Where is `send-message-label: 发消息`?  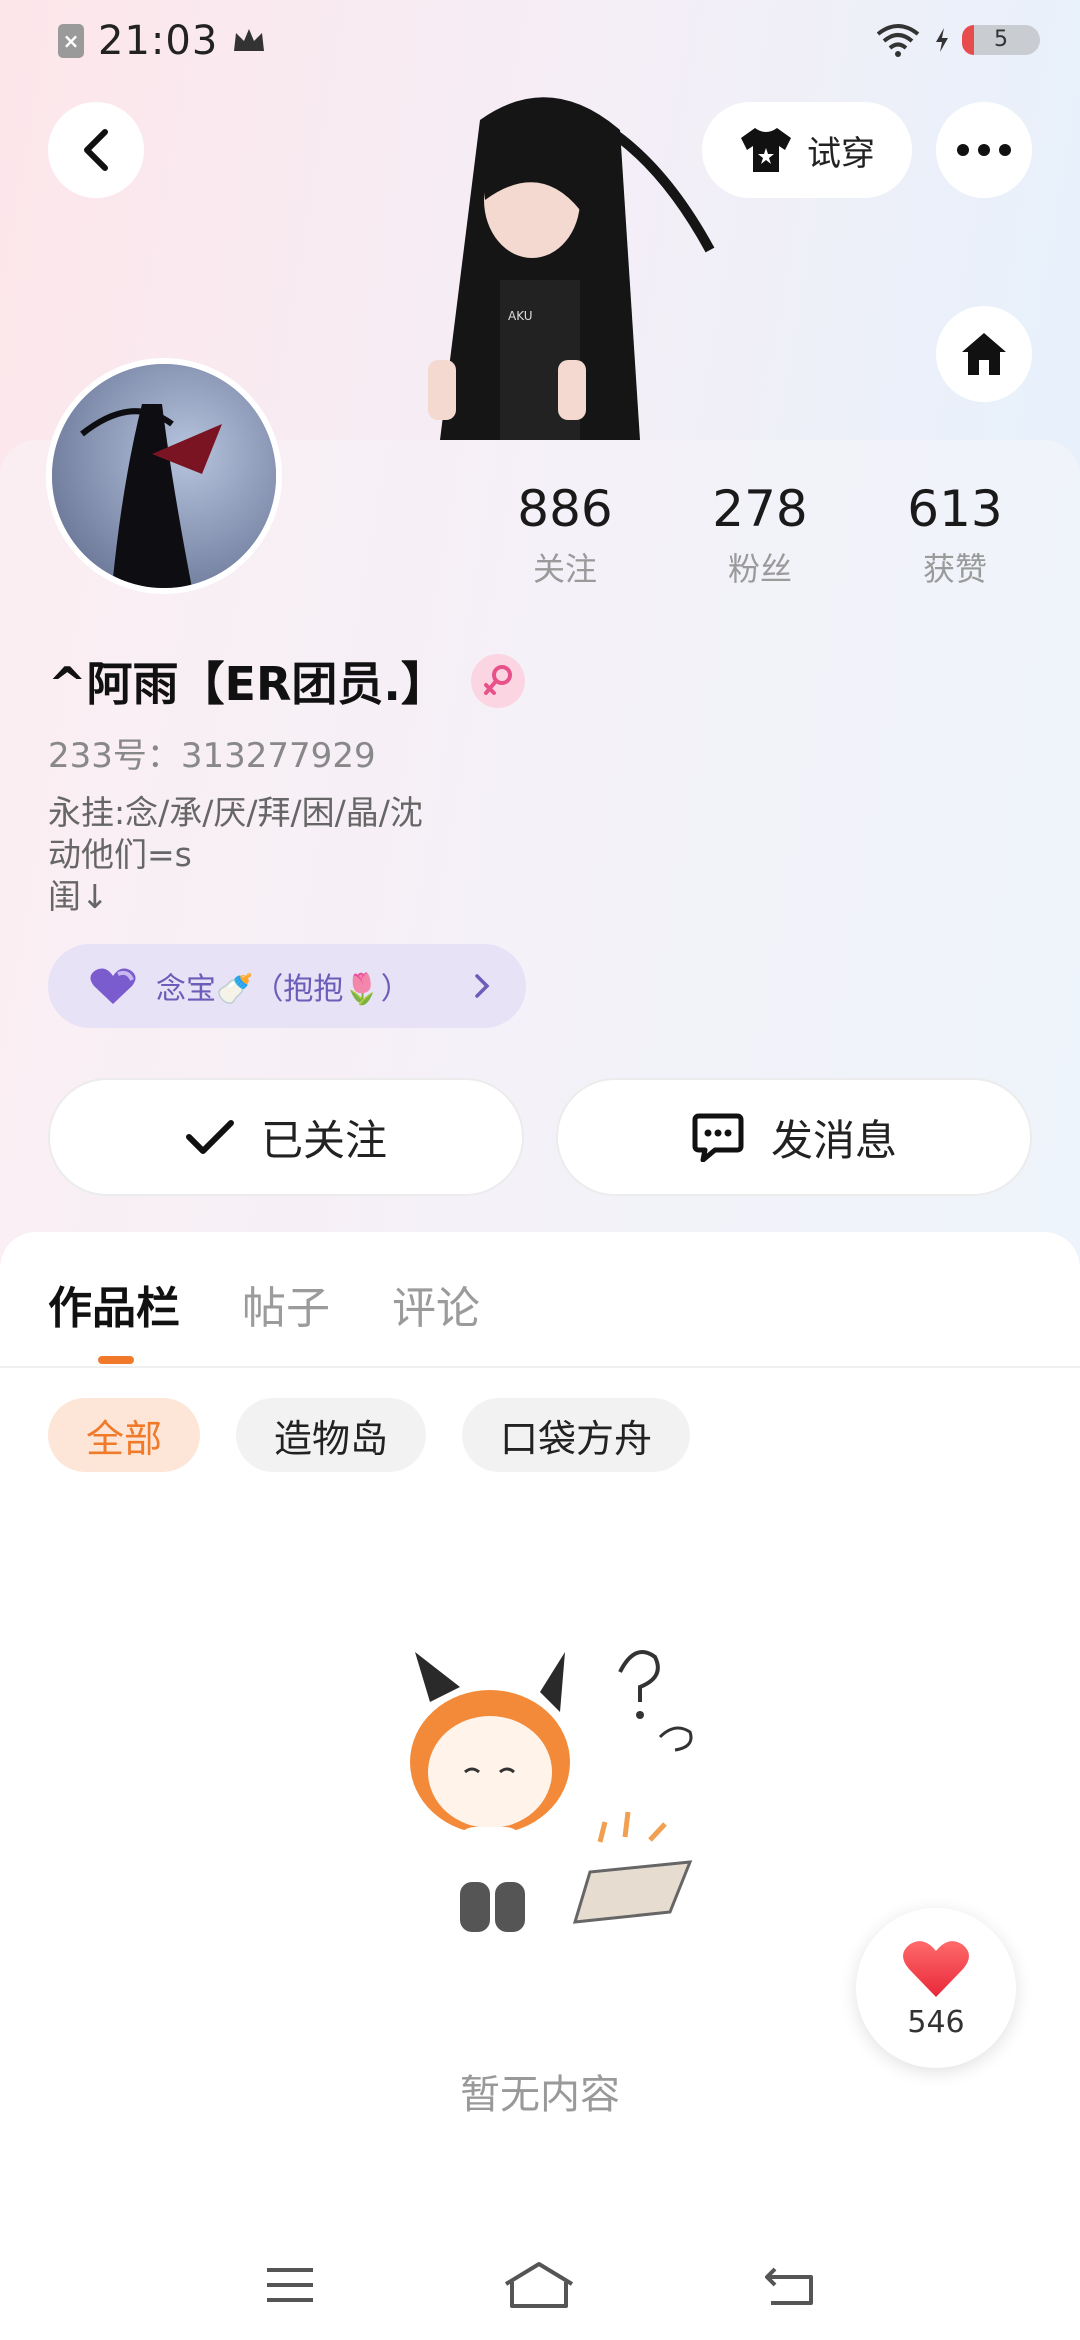 send-message-label: 发消息 is located at coordinates (833, 1140).